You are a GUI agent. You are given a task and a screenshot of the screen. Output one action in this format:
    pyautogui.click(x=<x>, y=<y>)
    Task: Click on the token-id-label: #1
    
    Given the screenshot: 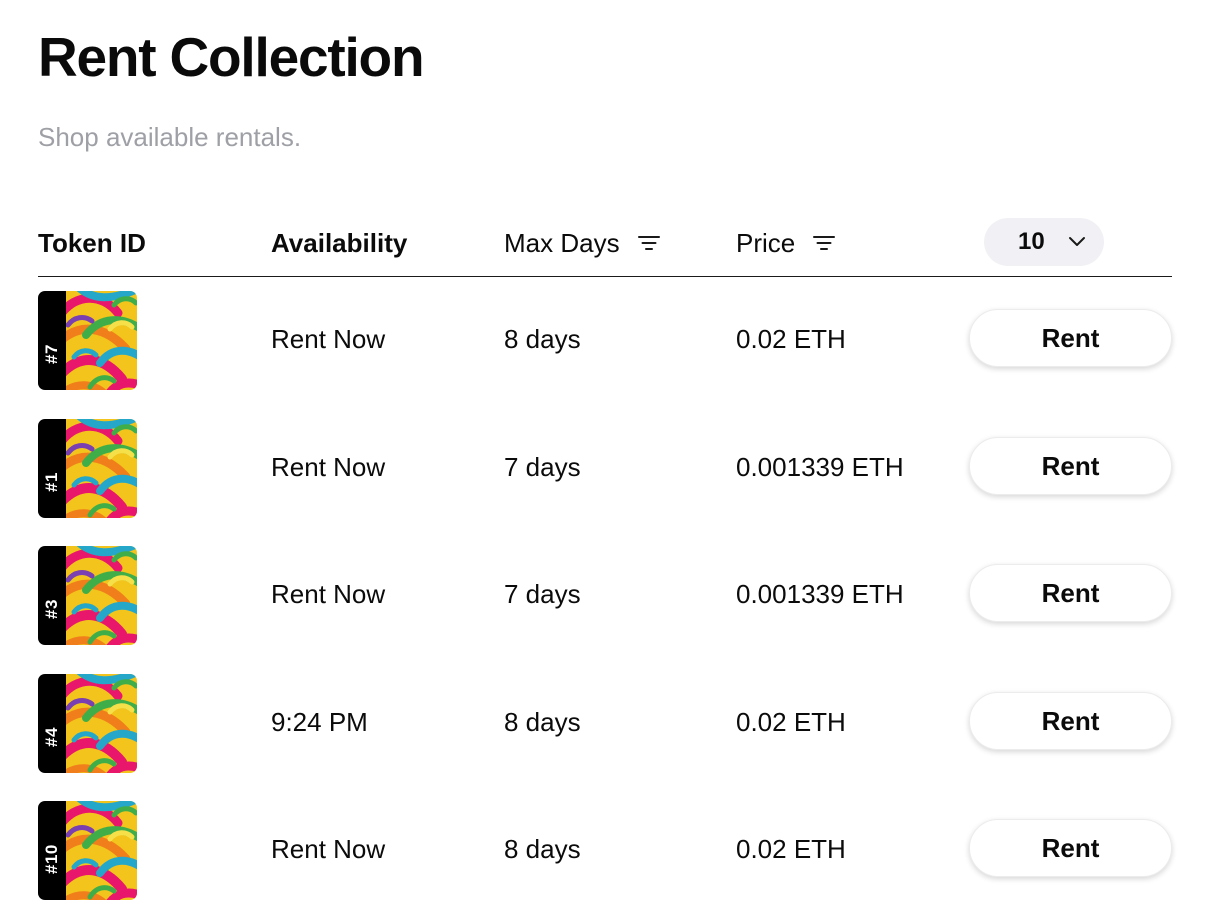 What is the action you would take?
    pyautogui.click(x=51, y=482)
    